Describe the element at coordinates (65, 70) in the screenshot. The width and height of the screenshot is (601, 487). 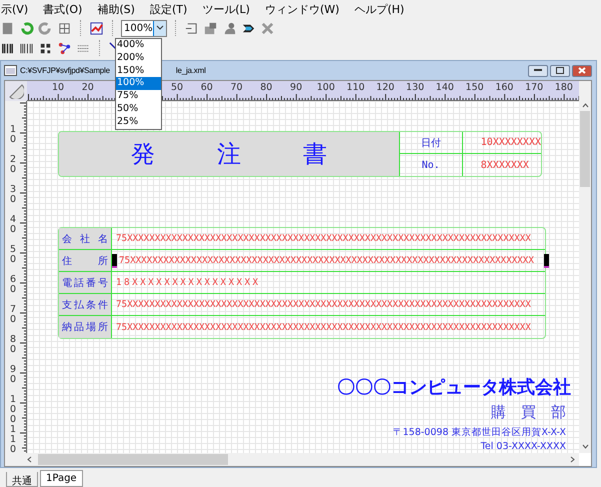
I see `window-title: C:¥SVFJP¥svfjpd¥Sample` at that location.